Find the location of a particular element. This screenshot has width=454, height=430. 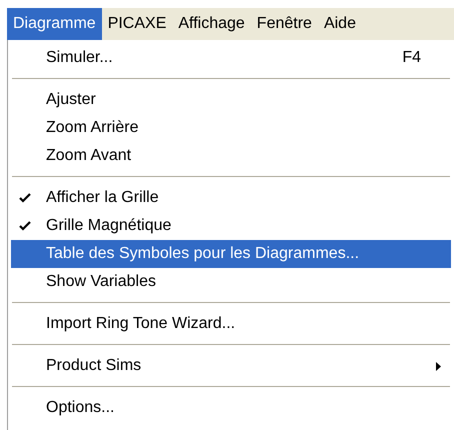

menu-bar-item: Fenêtre is located at coordinates (284, 24).